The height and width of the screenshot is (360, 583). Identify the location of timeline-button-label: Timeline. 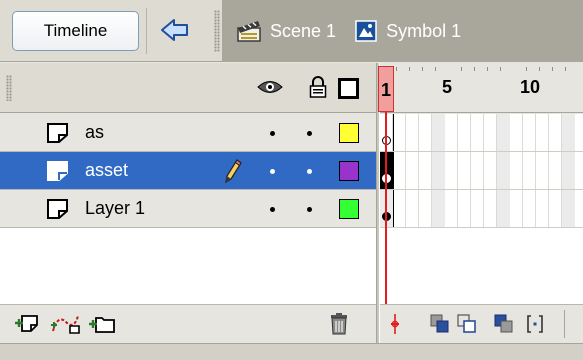
(75, 30).